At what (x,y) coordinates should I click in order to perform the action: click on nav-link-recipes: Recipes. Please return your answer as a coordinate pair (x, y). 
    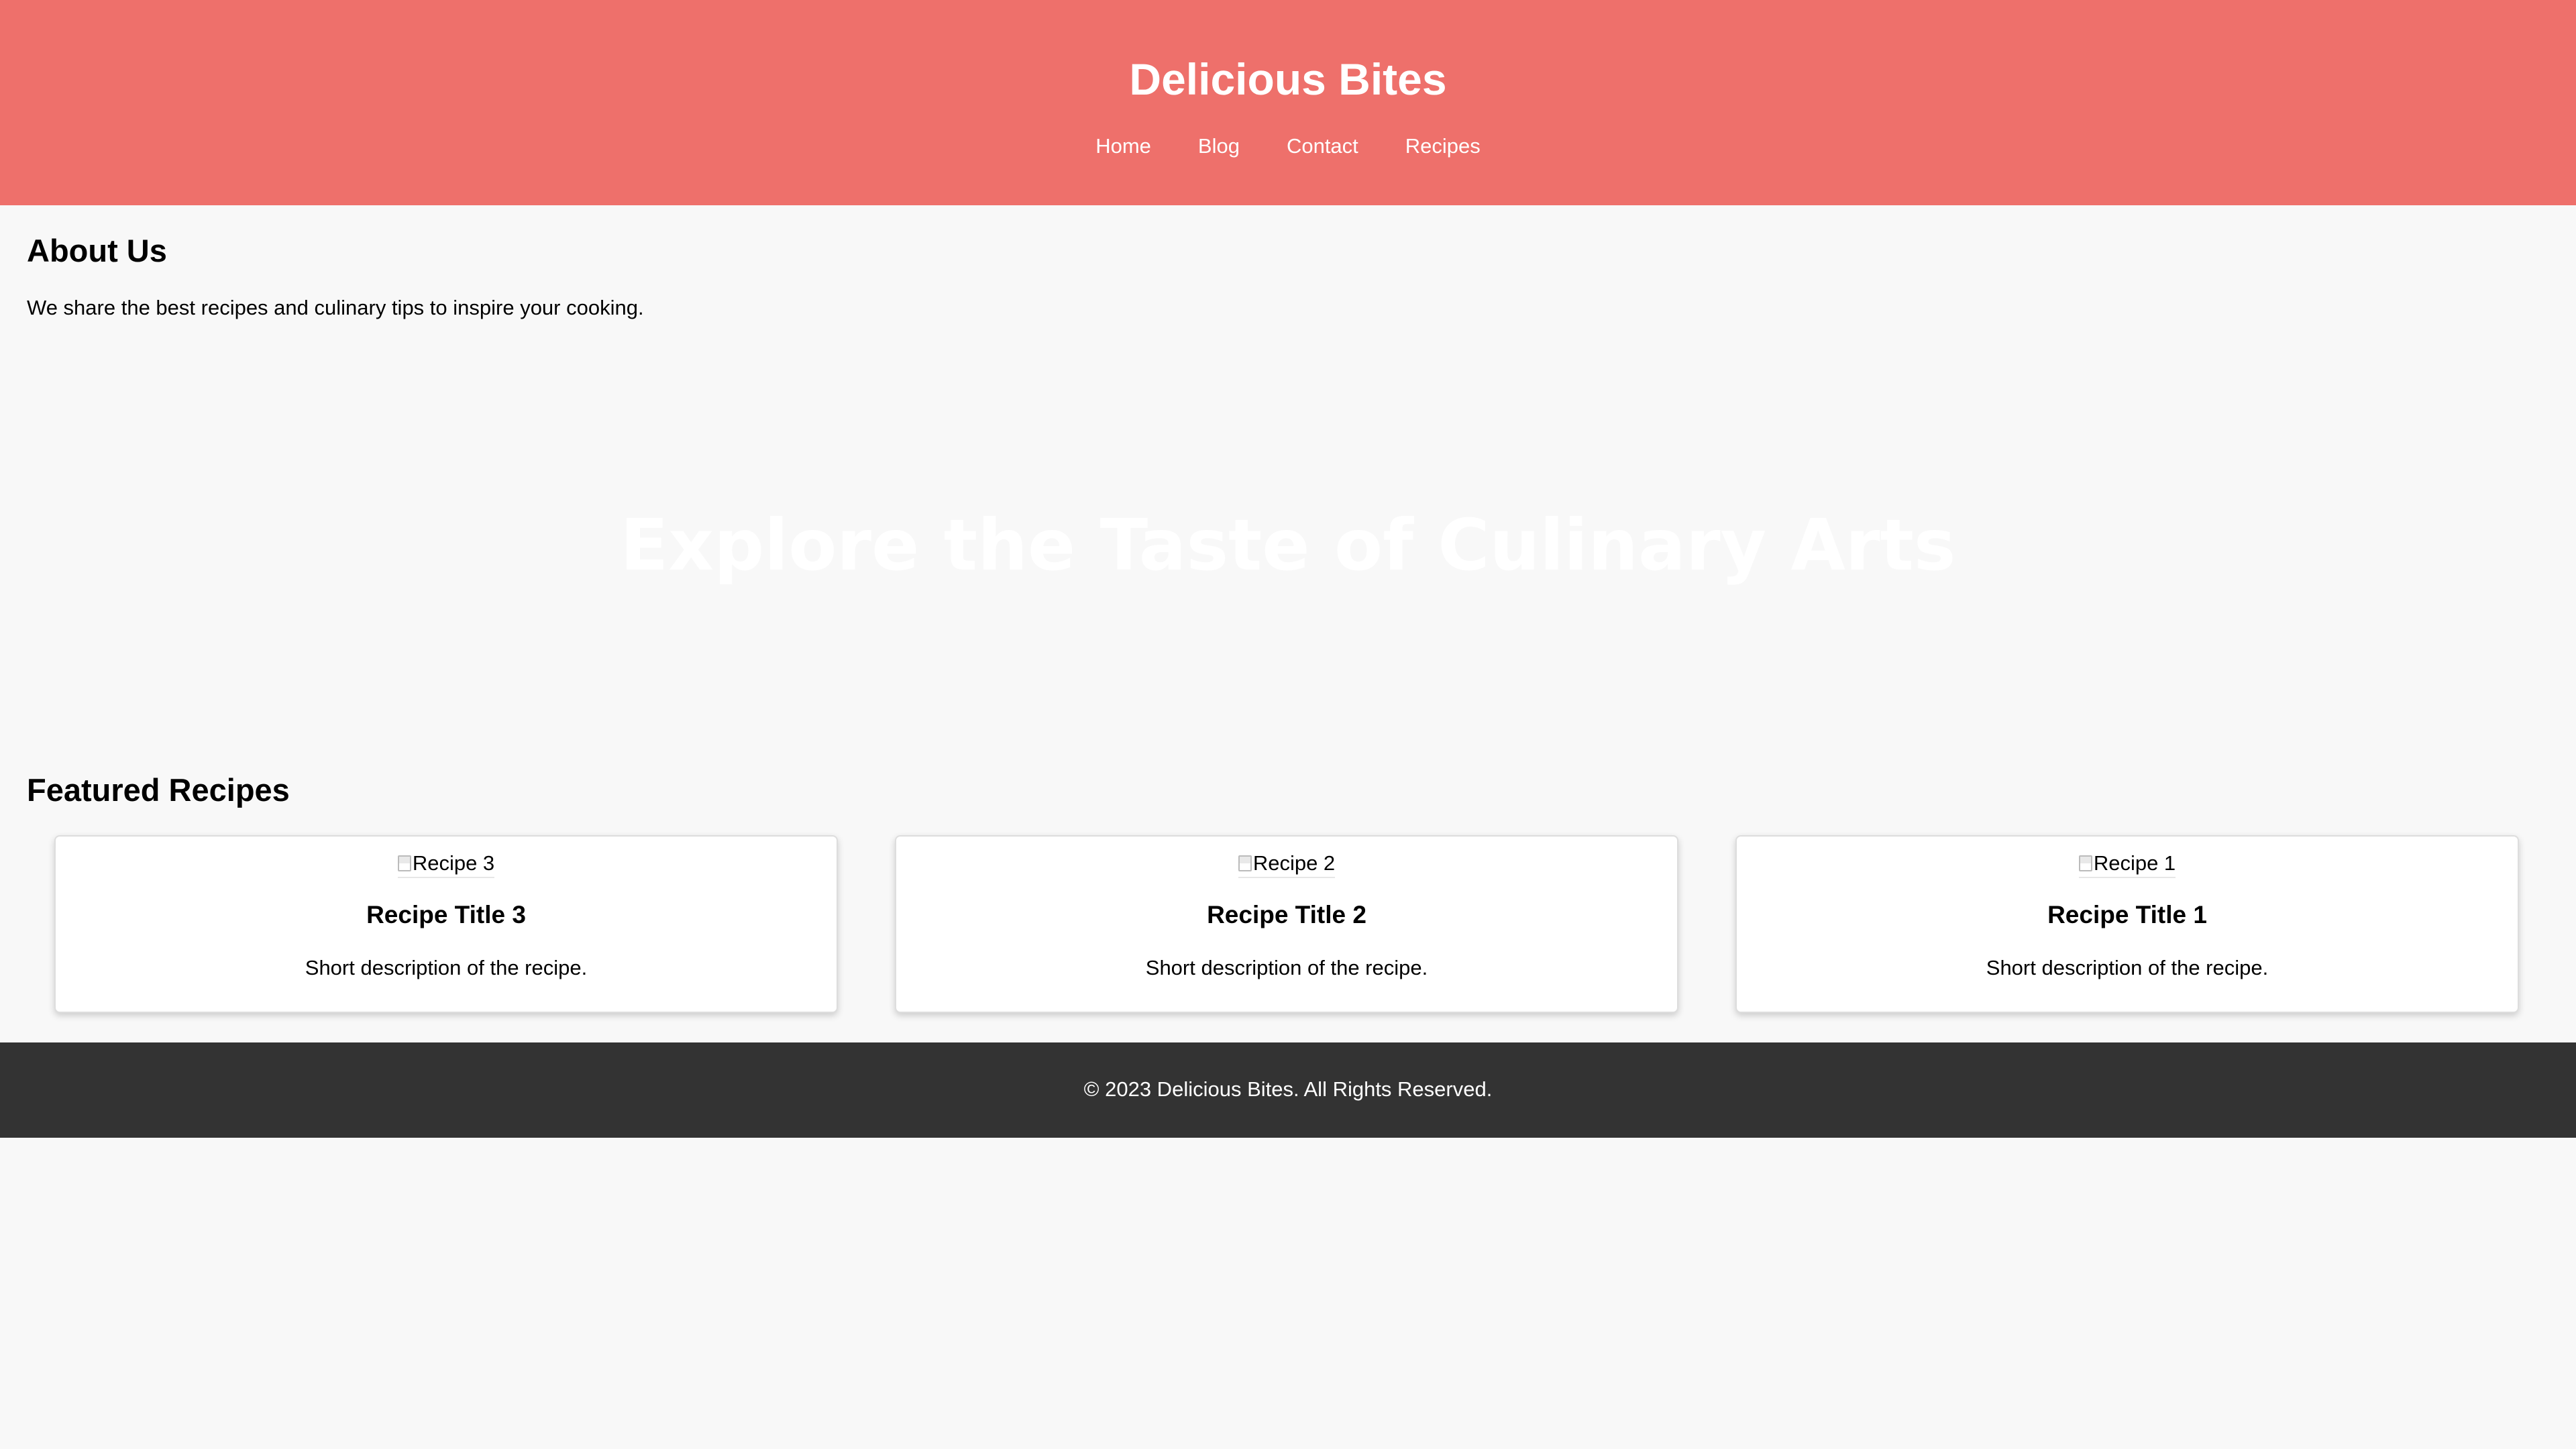
    Looking at the image, I should click on (1443, 146).